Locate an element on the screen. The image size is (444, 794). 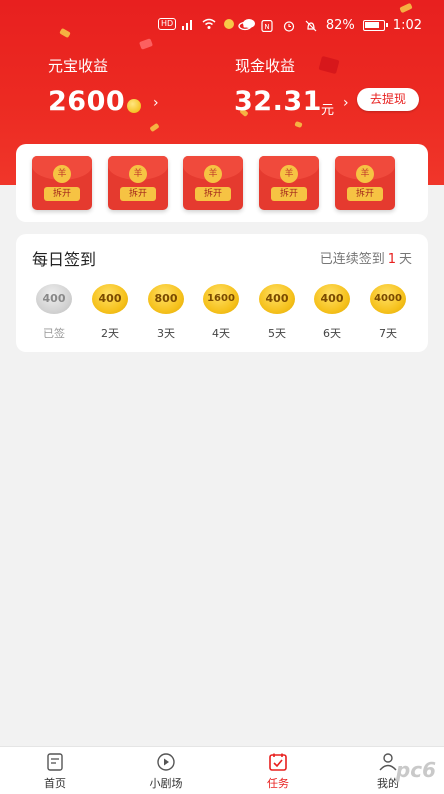
streak-suffix: 天 is located at coordinates (405, 259).